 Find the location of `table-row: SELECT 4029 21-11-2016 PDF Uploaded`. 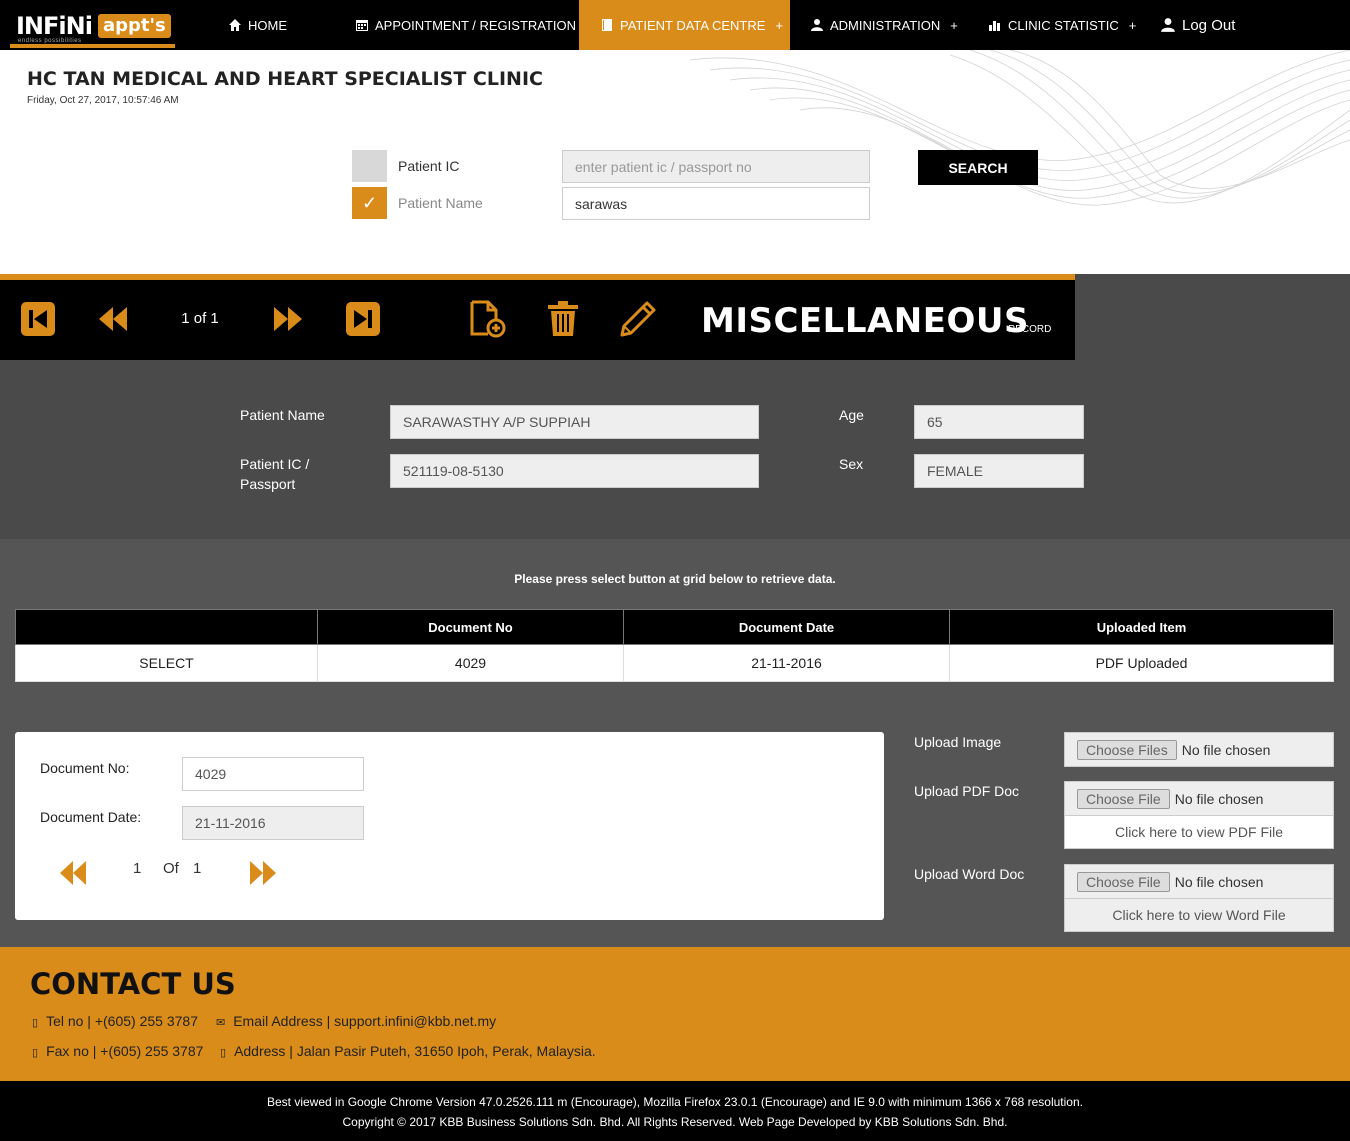

table-row: SELECT 4029 21-11-2016 PDF Uploaded is located at coordinates (674, 663).